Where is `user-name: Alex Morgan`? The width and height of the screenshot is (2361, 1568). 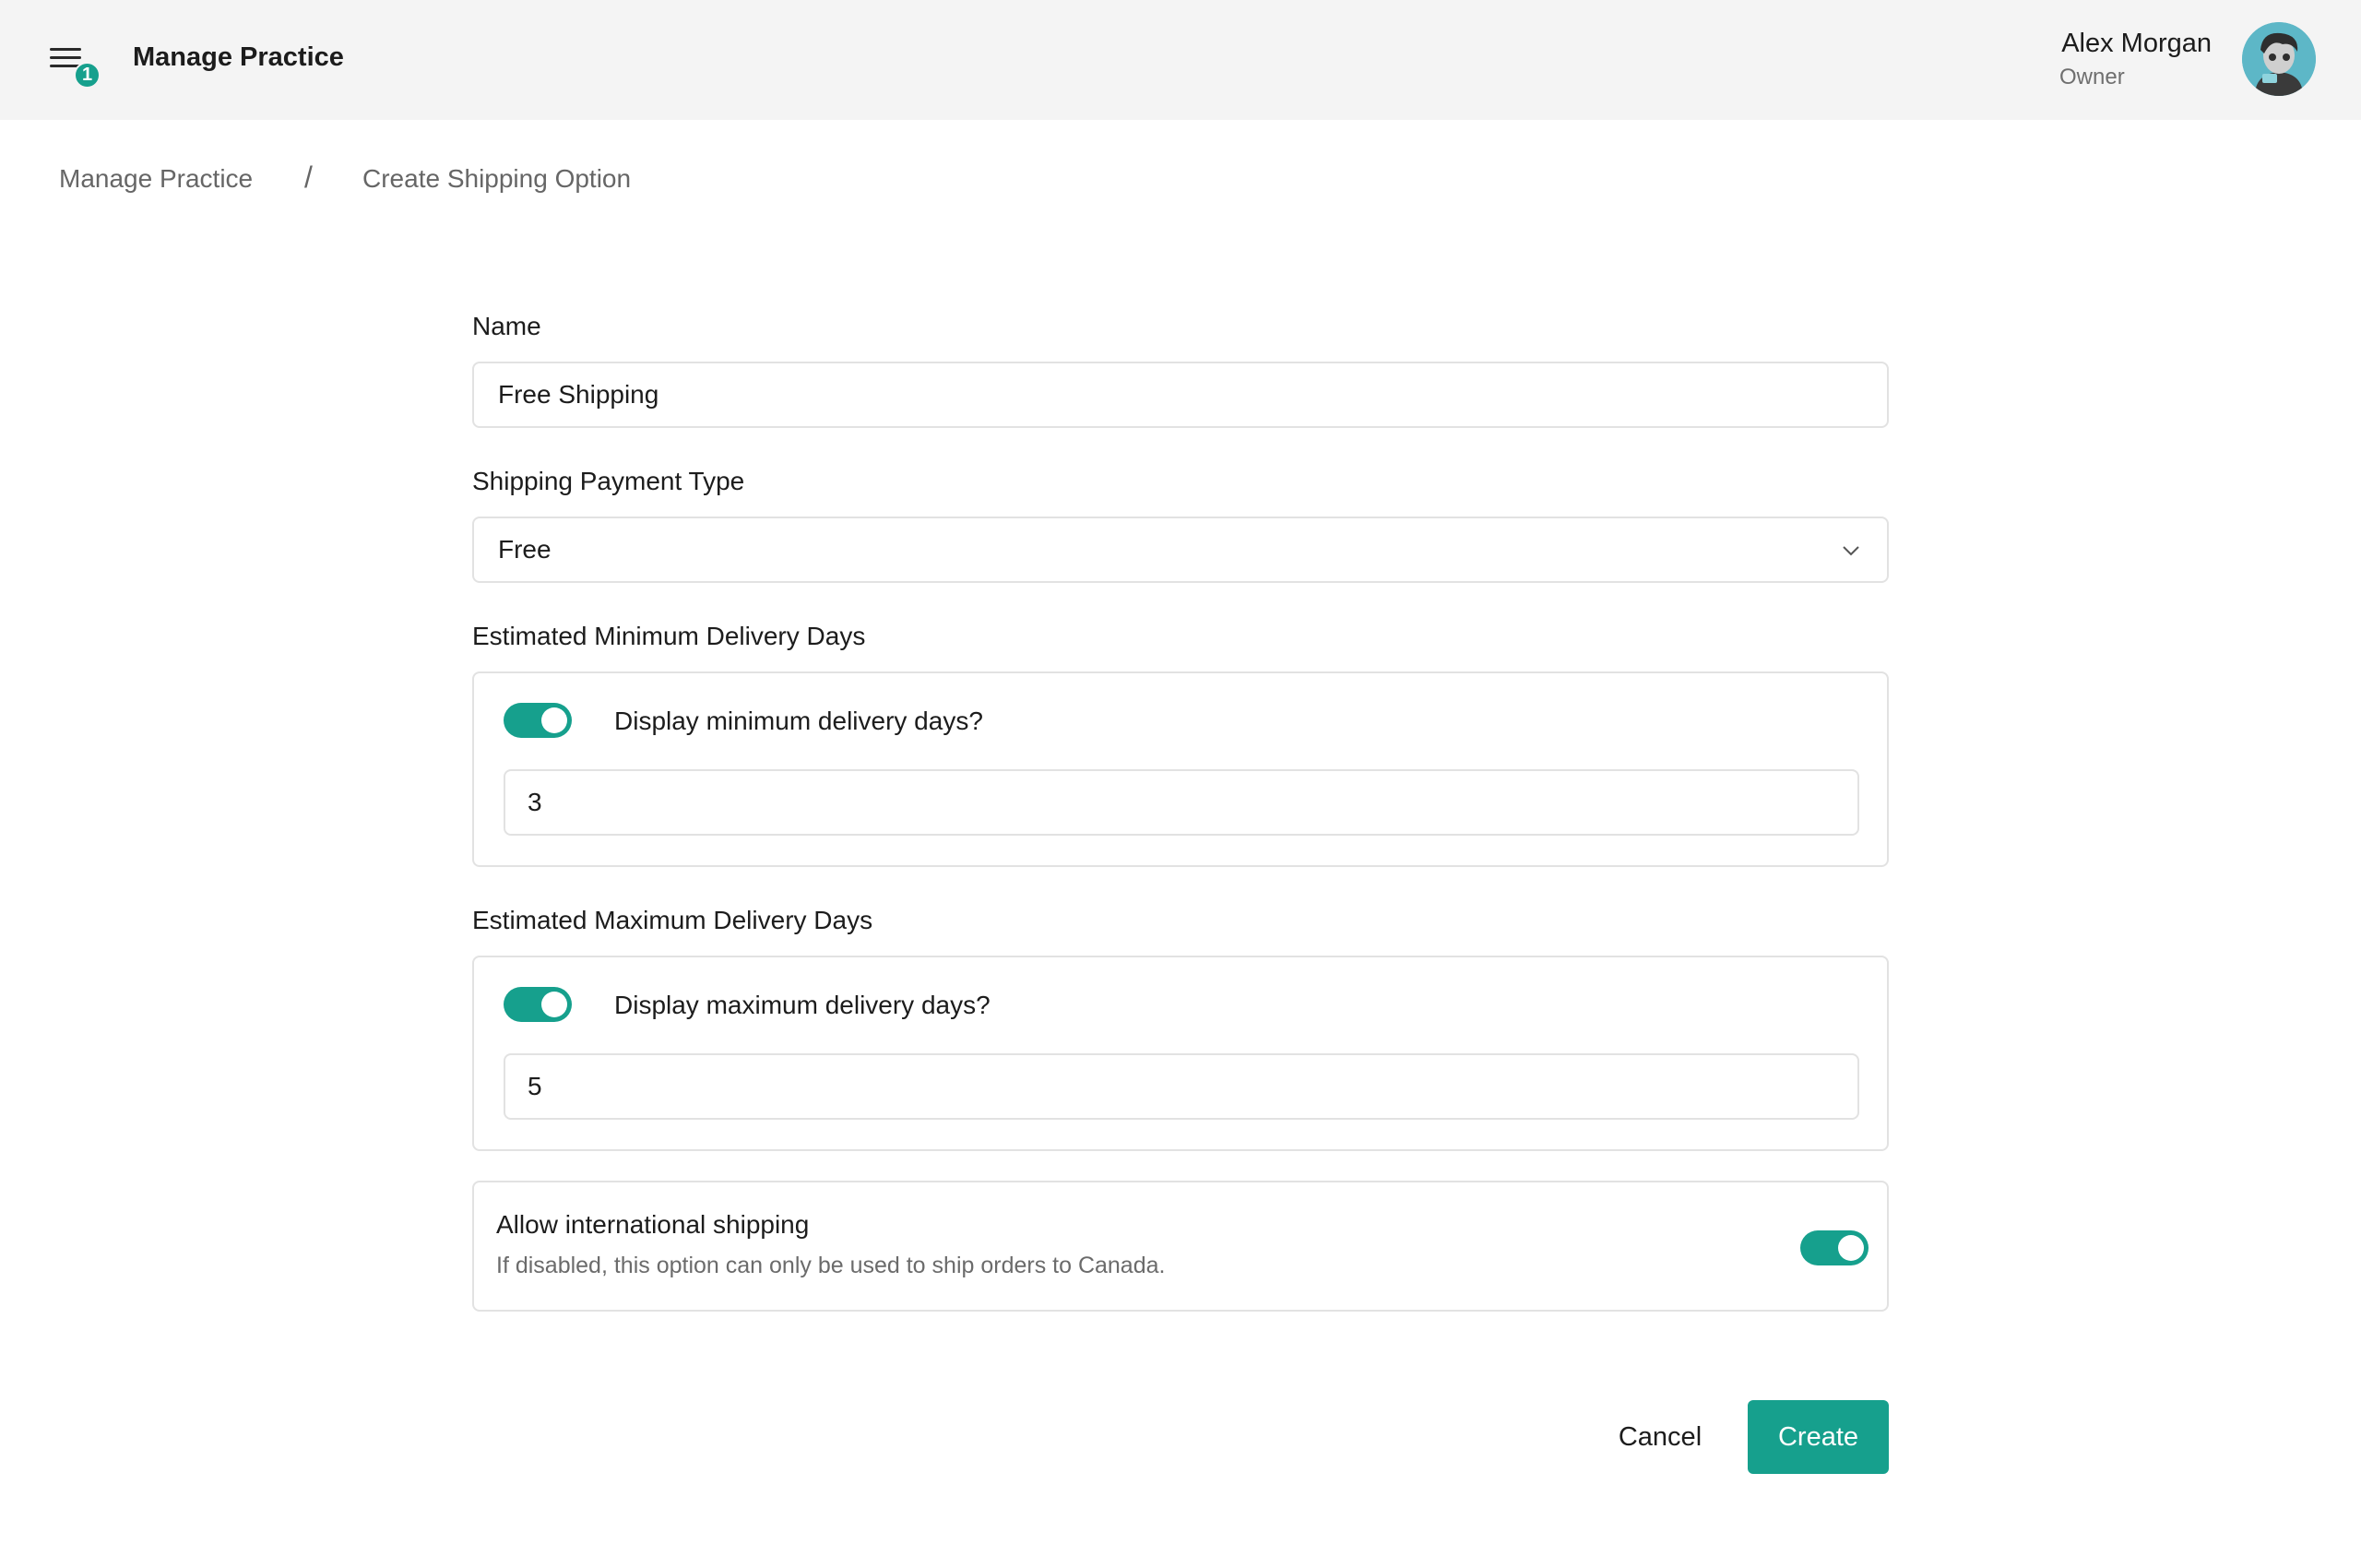
user-name: Alex Morgan is located at coordinates (2136, 43).